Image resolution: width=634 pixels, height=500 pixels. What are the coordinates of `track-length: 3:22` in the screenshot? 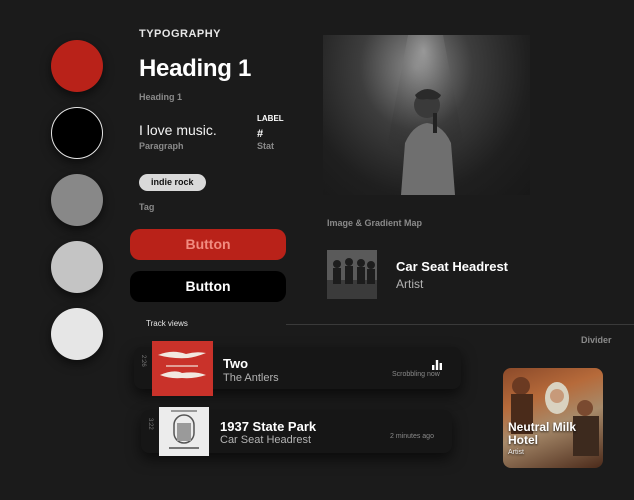 It's located at (150, 424).